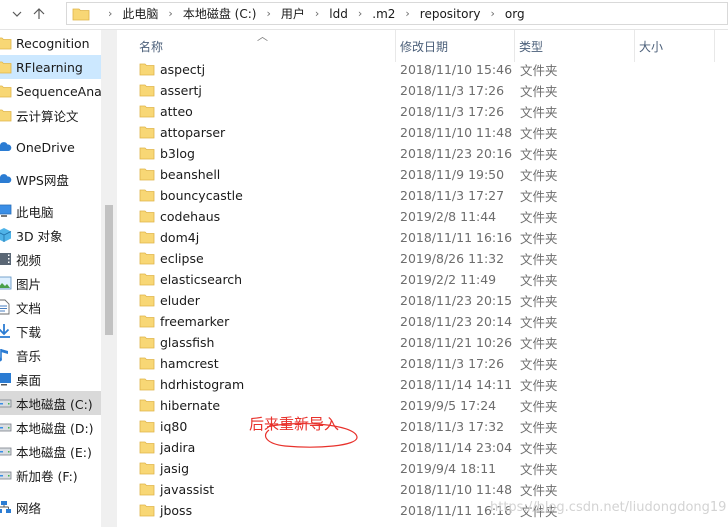 This screenshot has width=728, height=527. What do you see at coordinates (6, 259) in the screenshot?
I see `video-icon` at bounding box center [6, 259].